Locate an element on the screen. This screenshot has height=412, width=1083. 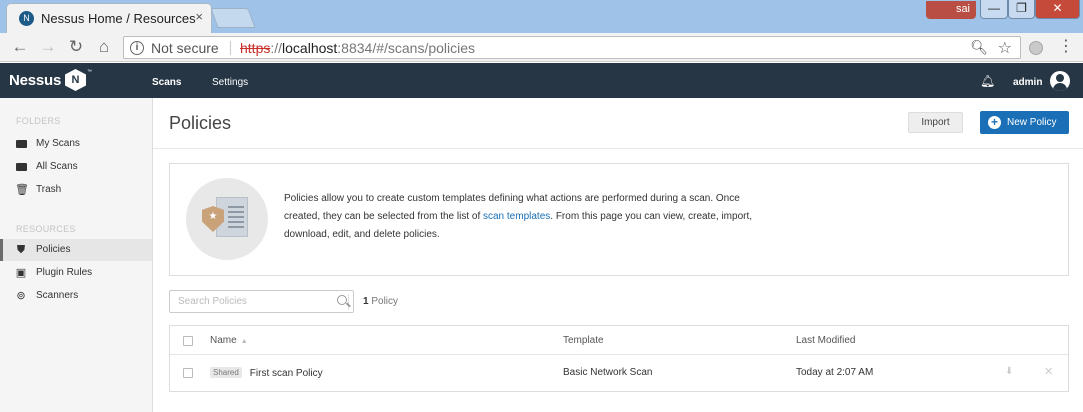
trademark-mark: ™ is located at coordinates (89, 72).